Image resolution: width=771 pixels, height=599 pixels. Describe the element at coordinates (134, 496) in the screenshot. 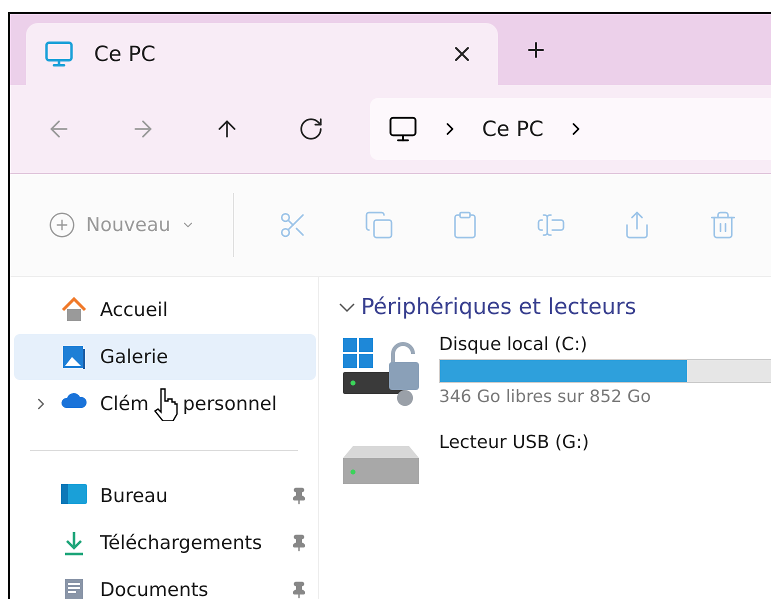

I see `sidebar-label: Bureau` at that location.